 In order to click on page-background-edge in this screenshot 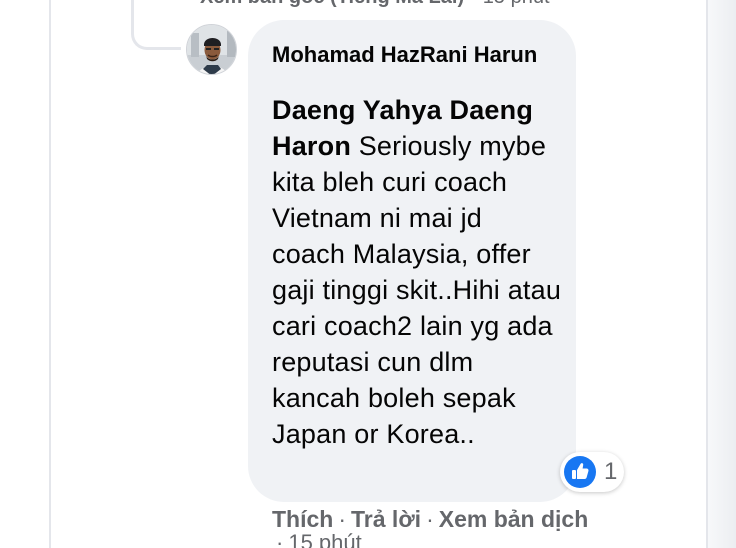, I will do `click(722, 274)`.